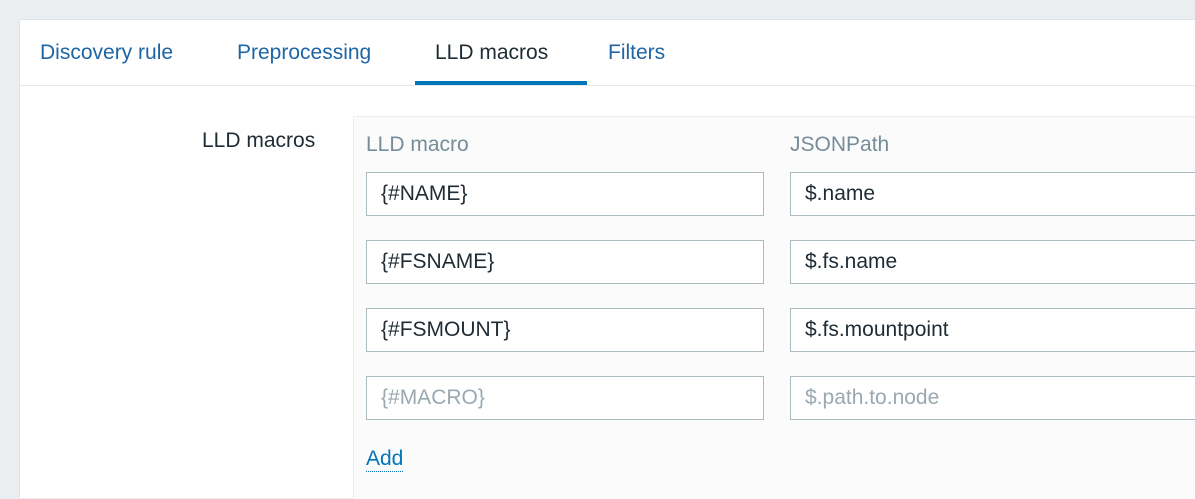 The image size is (1195, 499). What do you see at coordinates (636, 52) in the screenshot?
I see `tab-filters: Filters` at bounding box center [636, 52].